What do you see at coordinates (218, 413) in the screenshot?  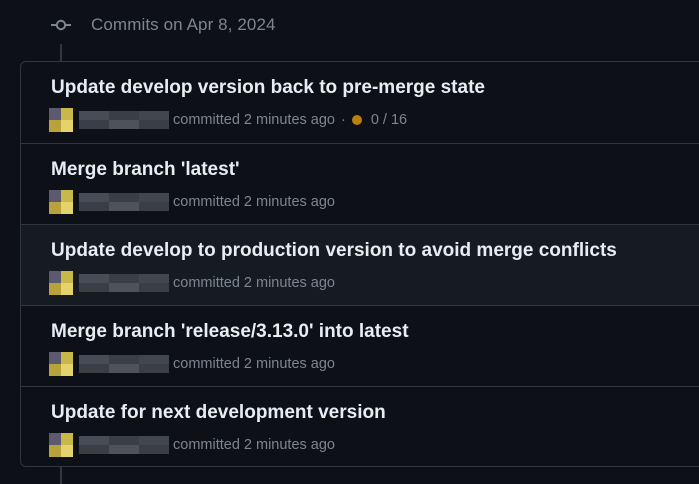 I see `commit-title-link: Update for next development version` at bounding box center [218, 413].